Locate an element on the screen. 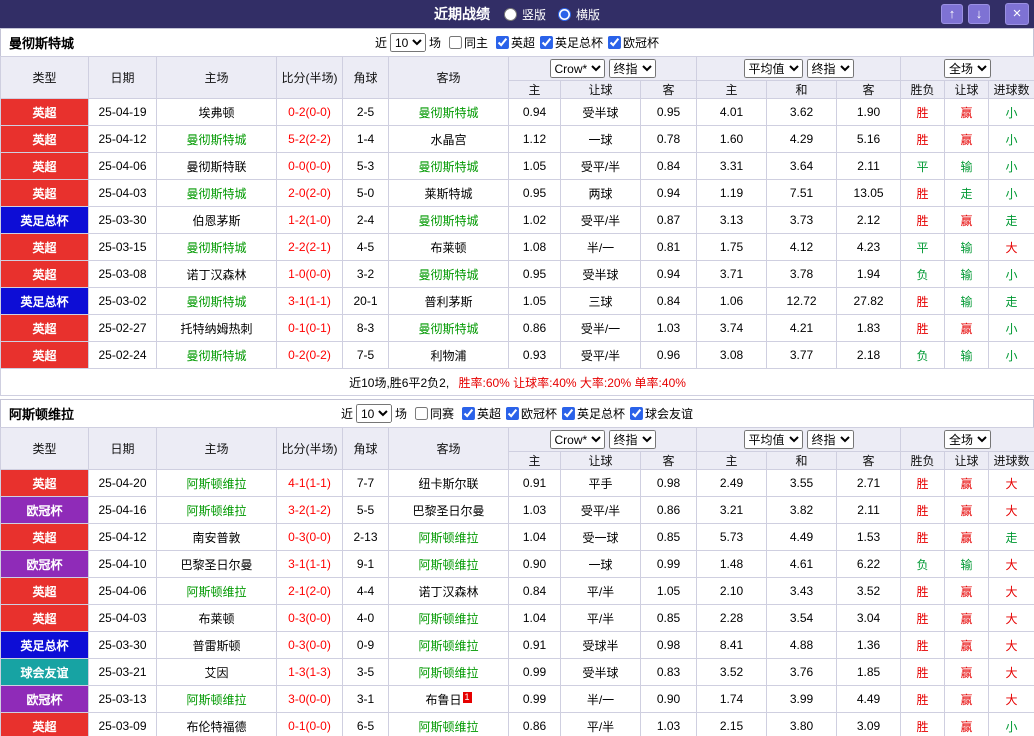 This screenshot has width=1034, height=736. home-team-link: 普雷斯顿 is located at coordinates (216, 646).